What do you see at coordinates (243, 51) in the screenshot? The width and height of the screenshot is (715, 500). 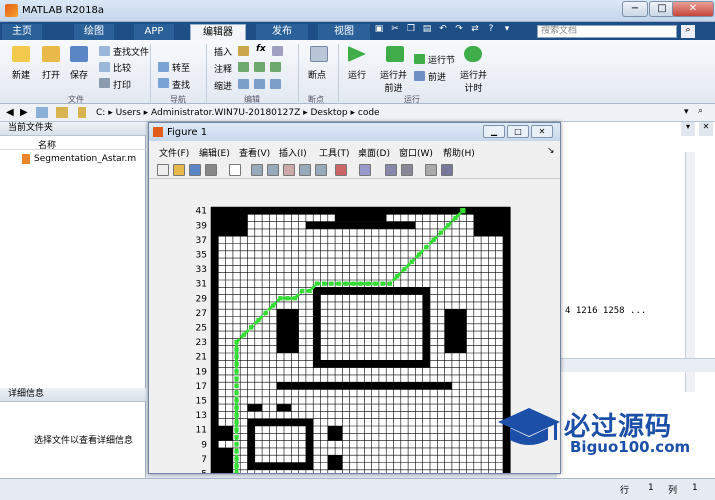 I see `insert-section-icon` at bounding box center [243, 51].